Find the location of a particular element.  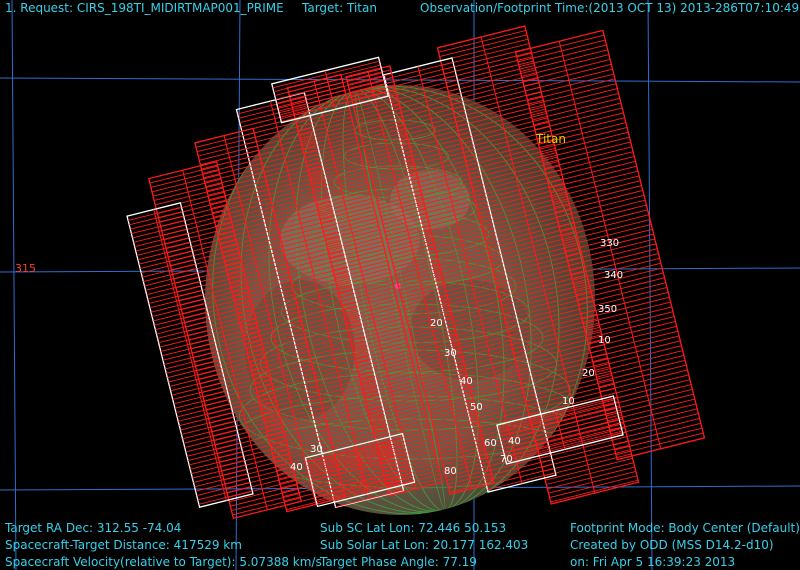

created-on: on: Fri Apr 5 16:39:23 2013 is located at coordinates (653, 562).